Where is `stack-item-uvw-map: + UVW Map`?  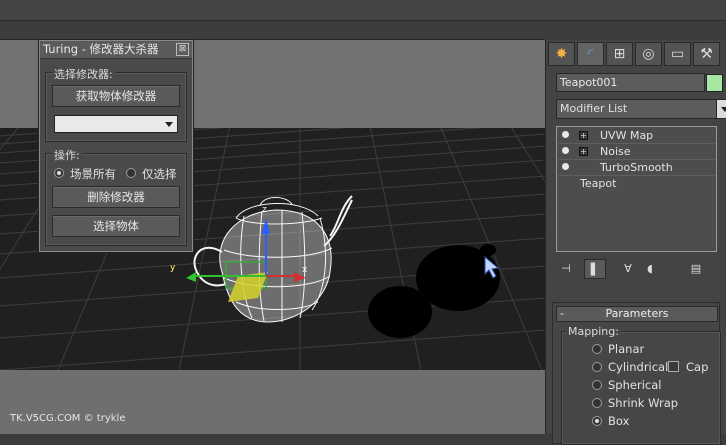 stack-item-uvw-map: + UVW Map is located at coordinates (636, 136).